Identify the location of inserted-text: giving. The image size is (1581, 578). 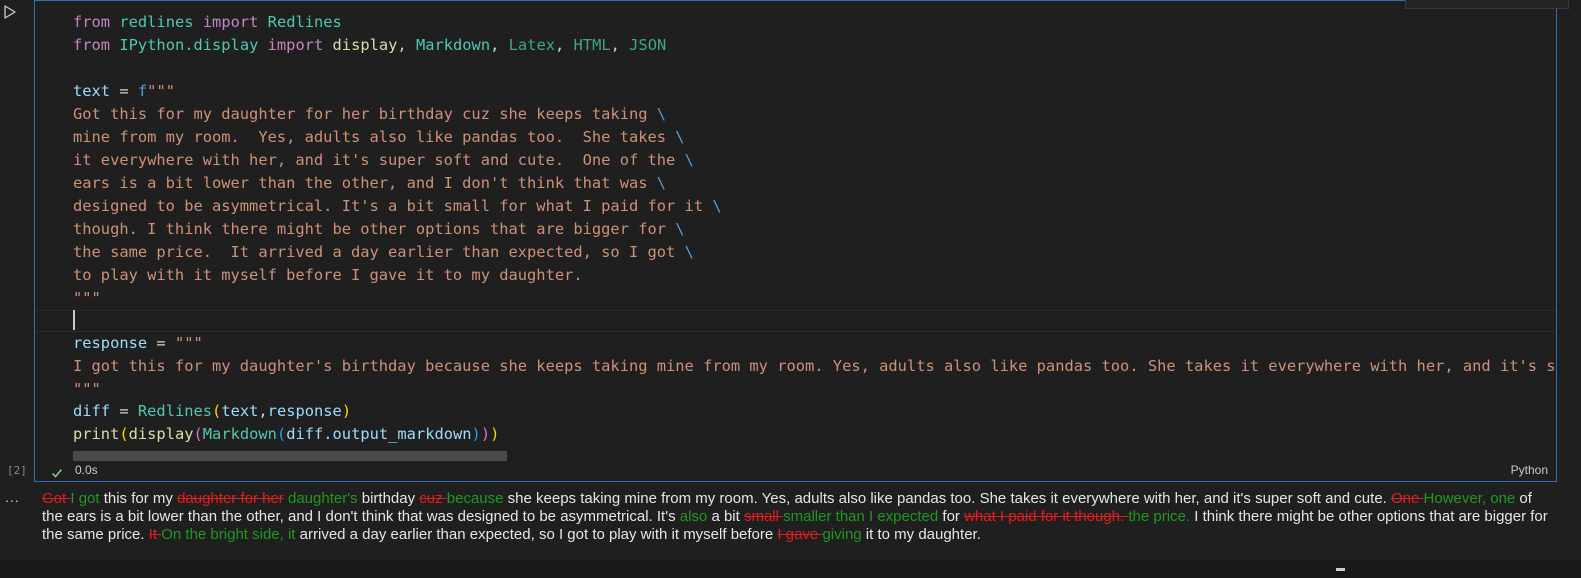
(842, 534).